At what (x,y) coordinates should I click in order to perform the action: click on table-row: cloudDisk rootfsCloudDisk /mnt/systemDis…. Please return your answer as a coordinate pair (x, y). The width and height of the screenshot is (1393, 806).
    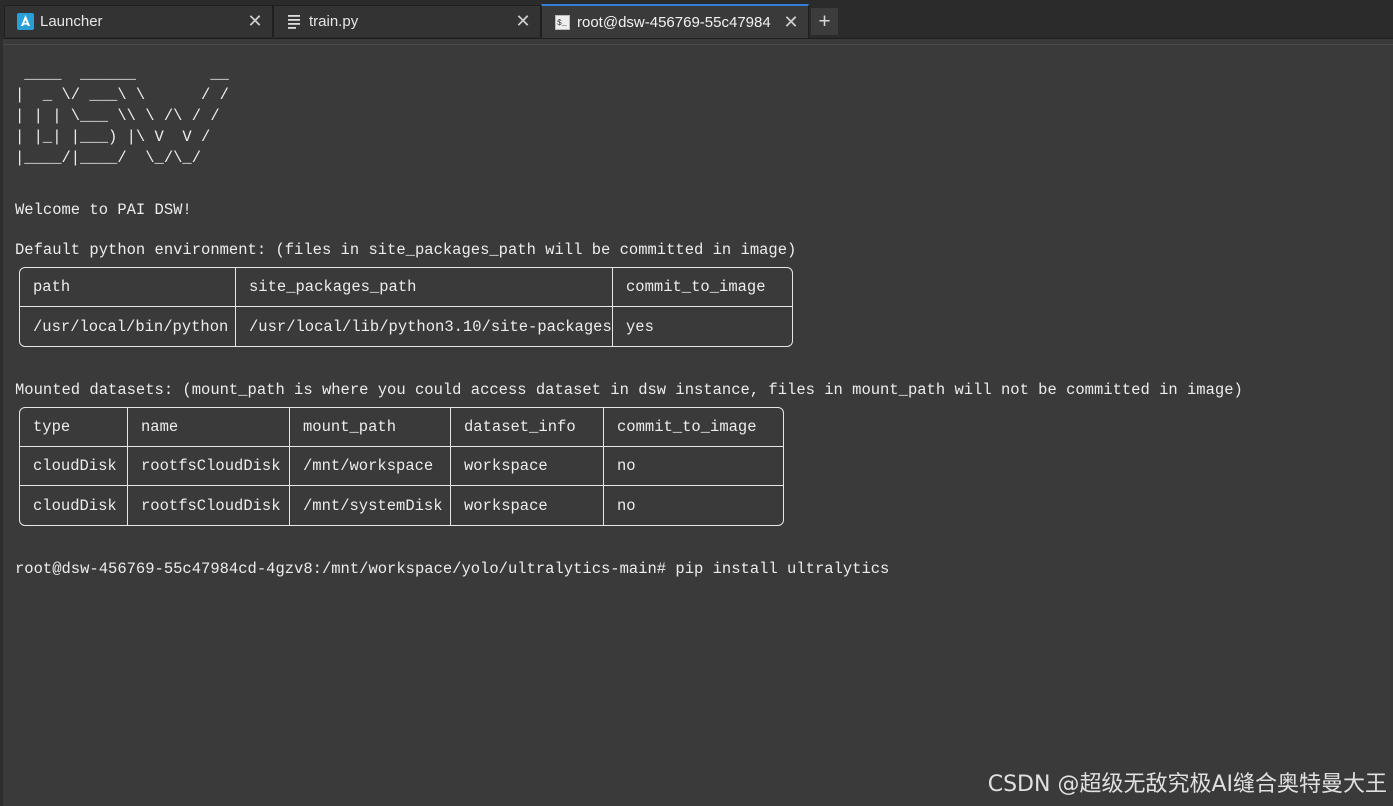
    Looking at the image, I should click on (401, 505).